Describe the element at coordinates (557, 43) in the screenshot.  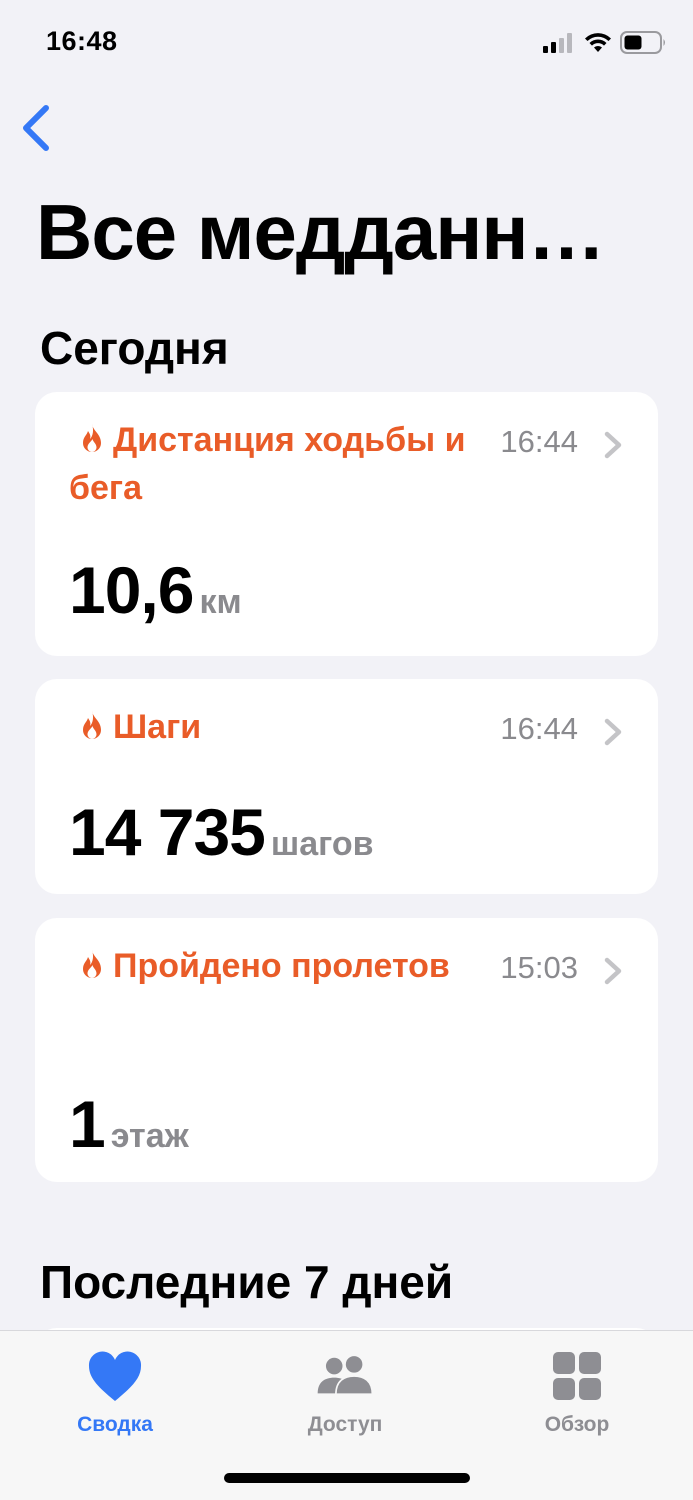
I see `signal-icon` at that location.